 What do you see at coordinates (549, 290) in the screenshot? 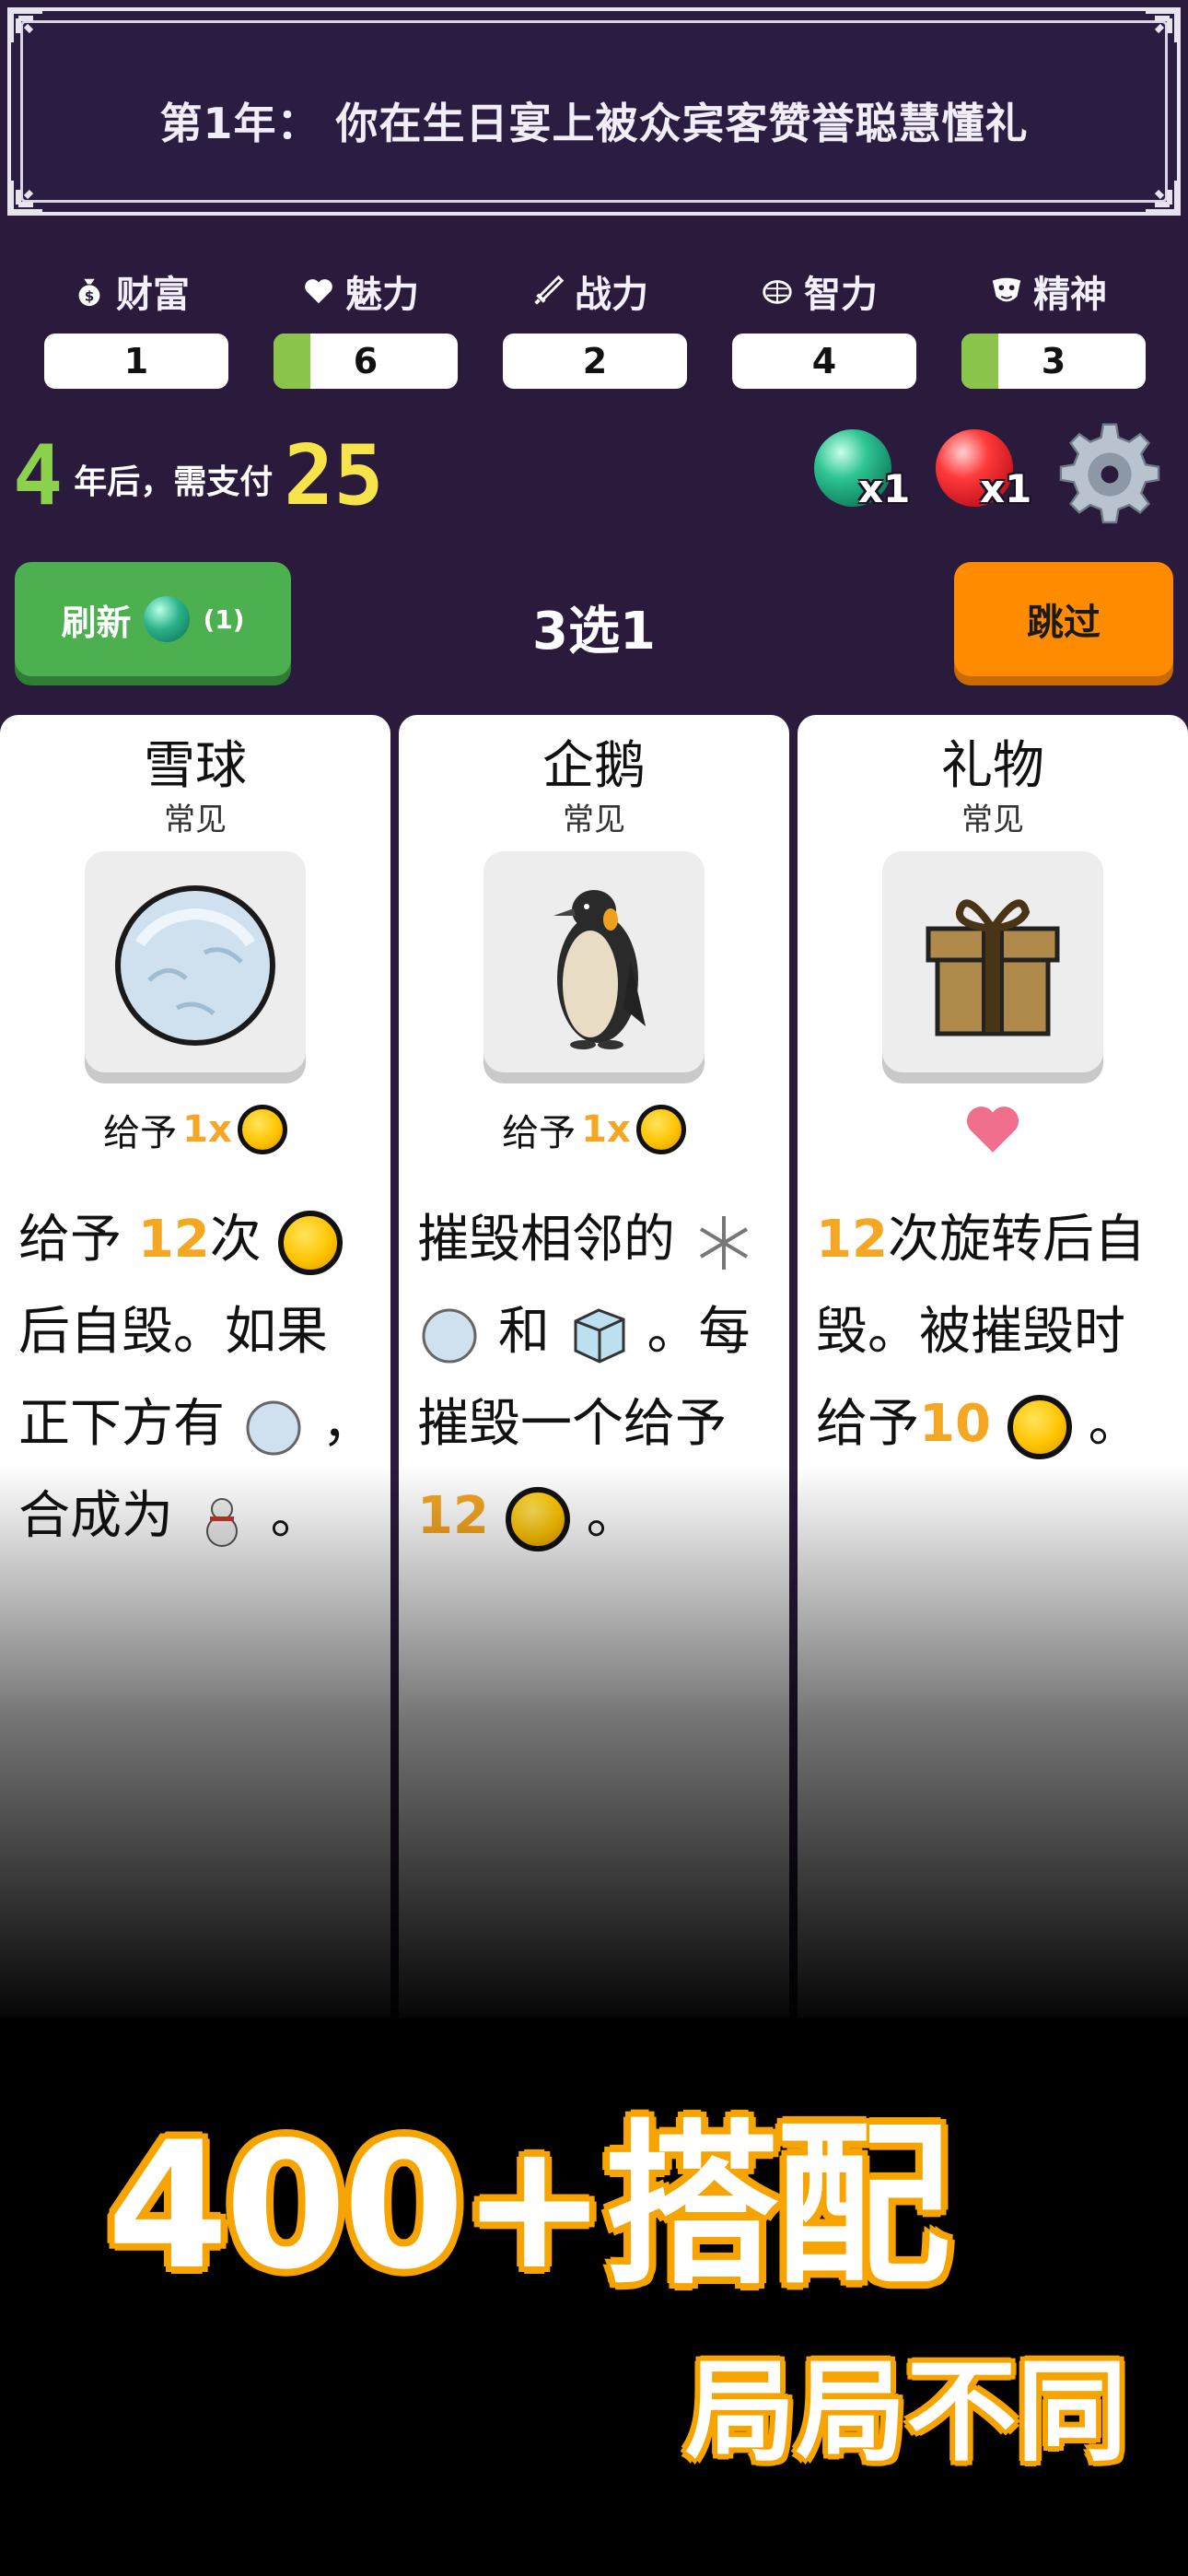
I see `sword-icon` at bounding box center [549, 290].